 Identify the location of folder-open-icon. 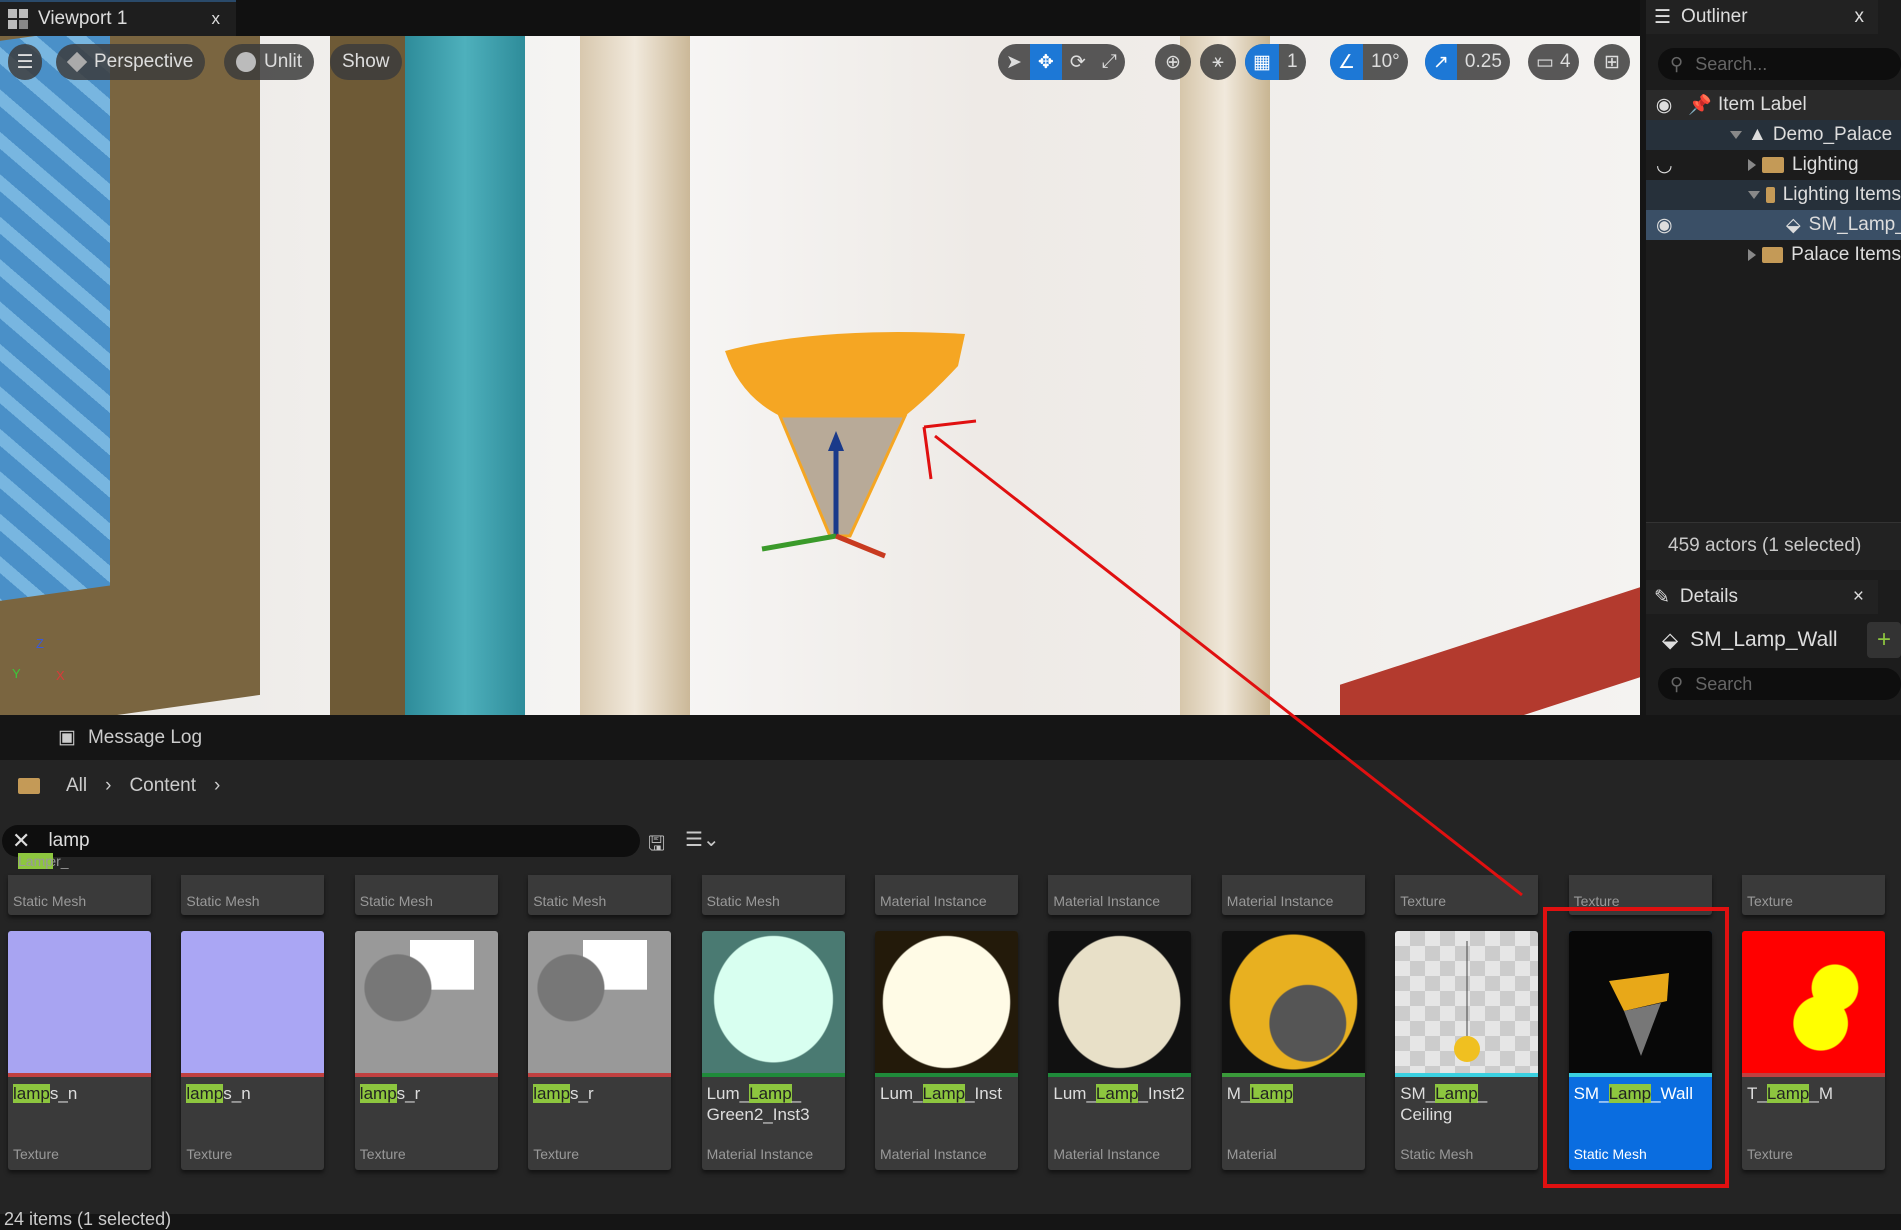
(1770, 195).